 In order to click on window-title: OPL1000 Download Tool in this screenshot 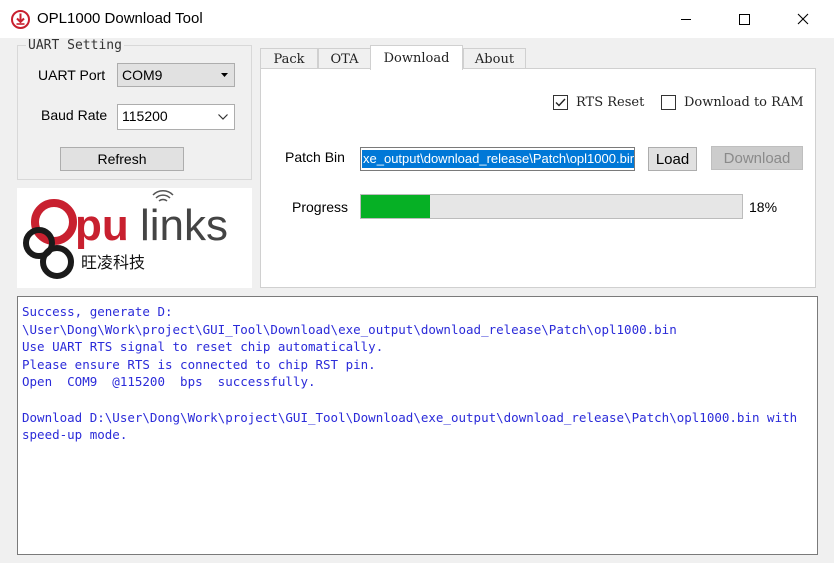, I will do `click(120, 18)`.